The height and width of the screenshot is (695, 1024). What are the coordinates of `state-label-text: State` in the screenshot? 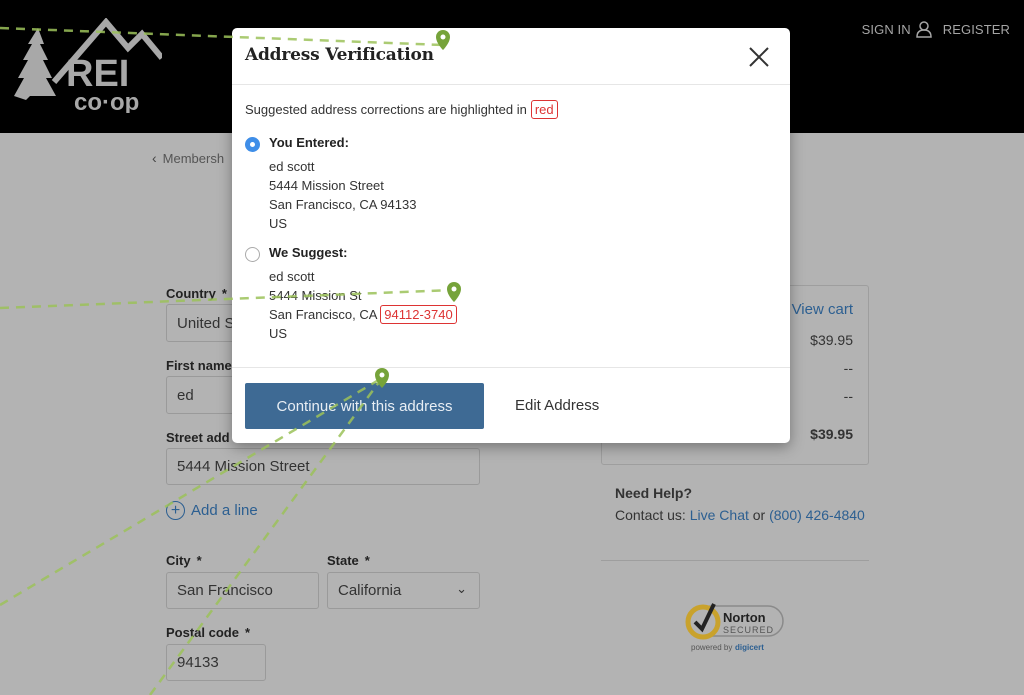 It's located at (343, 560).